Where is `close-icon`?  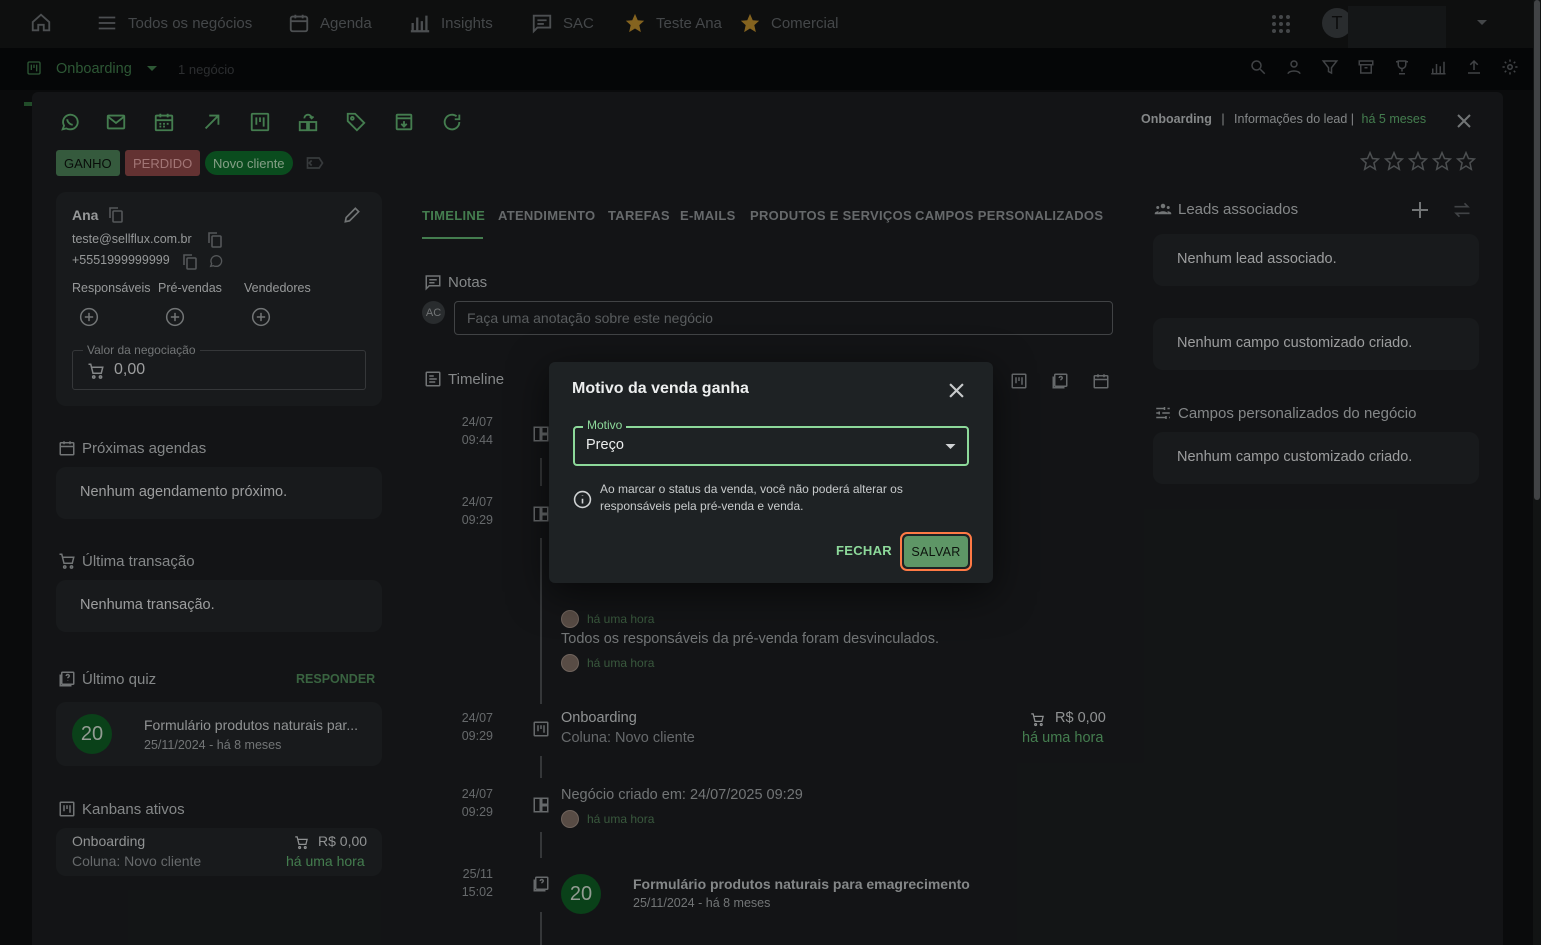 close-icon is located at coordinates (956, 390).